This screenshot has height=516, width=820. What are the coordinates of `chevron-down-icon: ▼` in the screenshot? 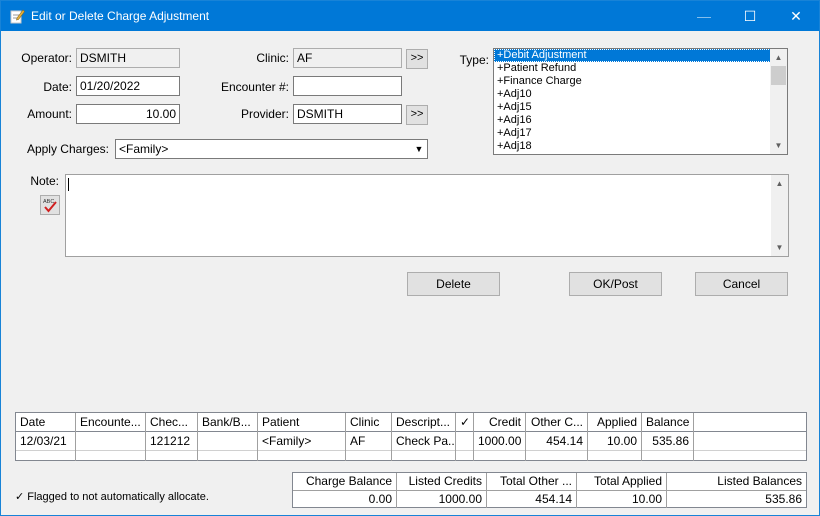 It's located at (419, 149).